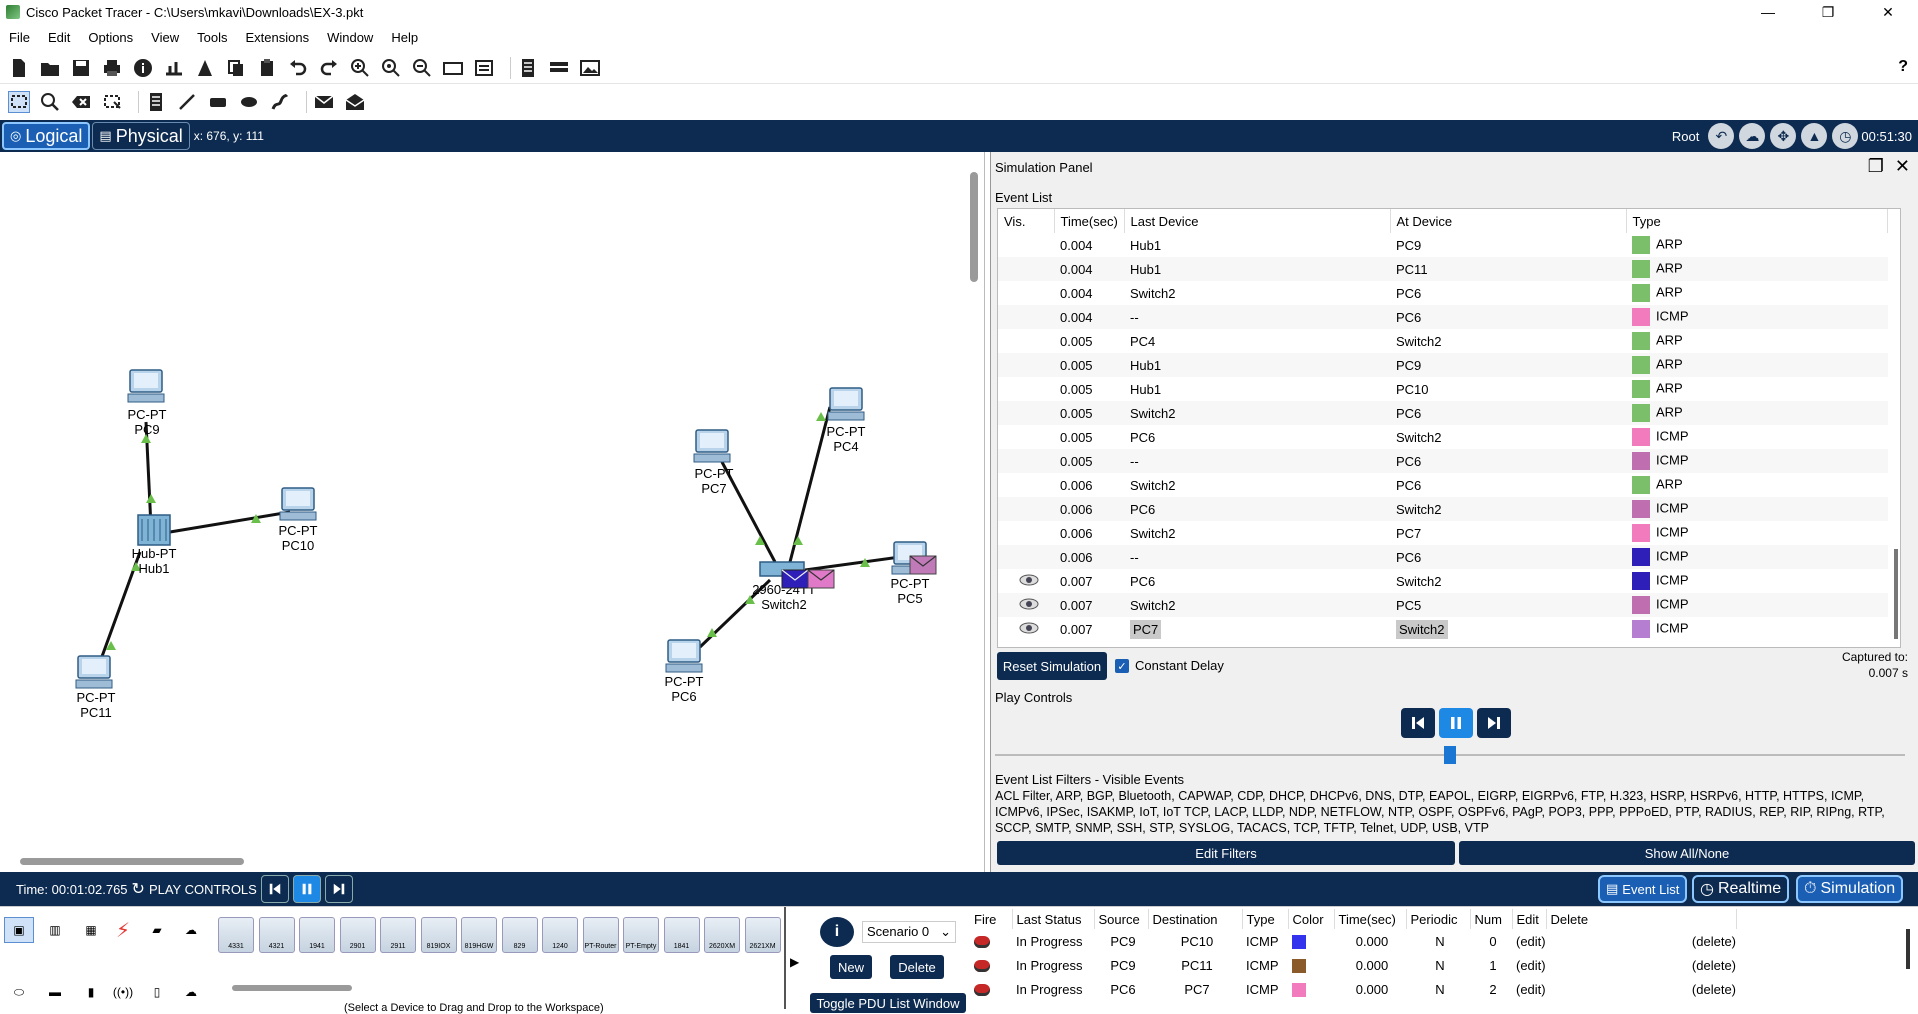 The image size is (1918, 1014). What do you see at coordinates (1529, 919) in the screenshot?
I see `pdu-col-edit: Edit` at bounding box center [1529, 919].